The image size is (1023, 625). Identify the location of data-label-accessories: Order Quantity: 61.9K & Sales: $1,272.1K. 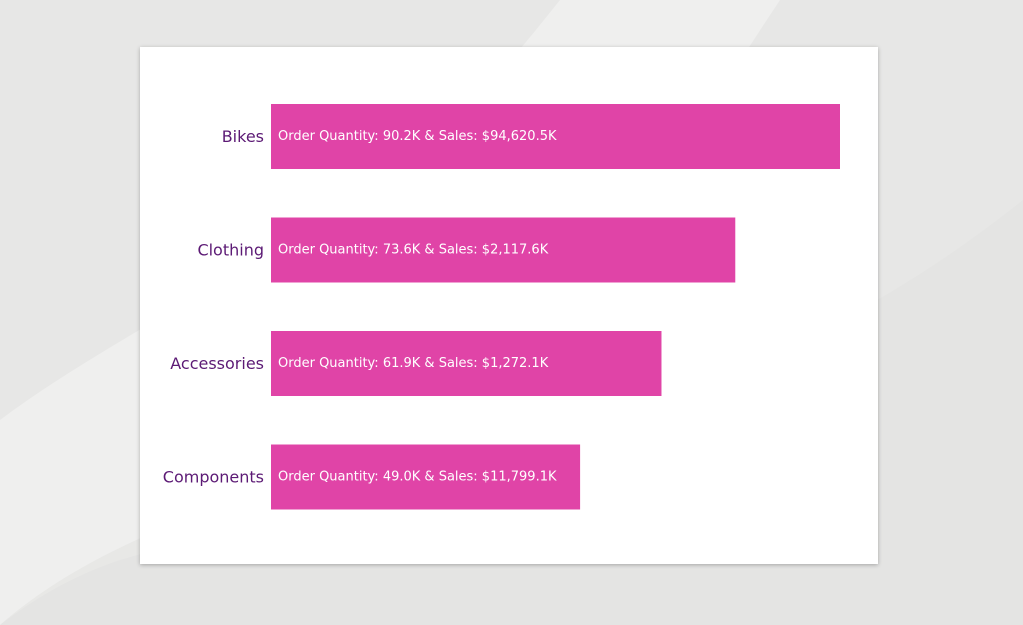
(413, 363).